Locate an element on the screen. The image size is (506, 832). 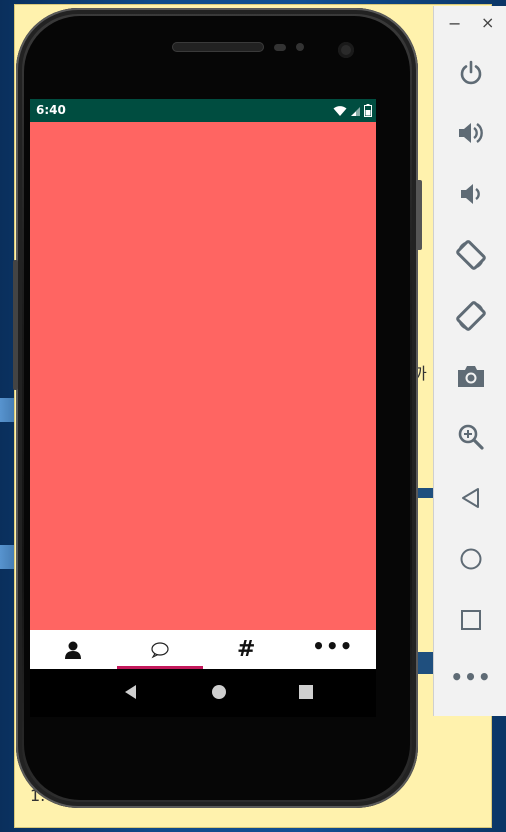
rotate-right-icon is located at coordinates (471, 316).